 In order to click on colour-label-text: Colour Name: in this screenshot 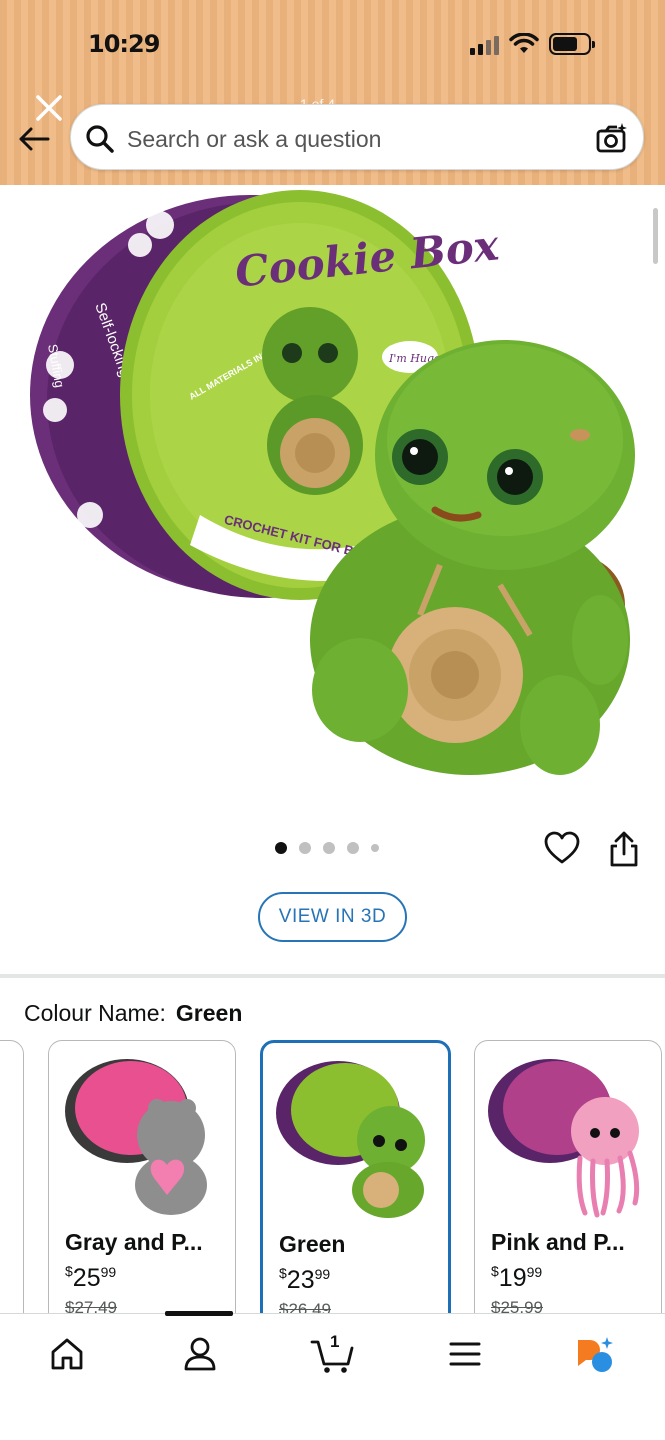, I will do `click(95, 1013)`.